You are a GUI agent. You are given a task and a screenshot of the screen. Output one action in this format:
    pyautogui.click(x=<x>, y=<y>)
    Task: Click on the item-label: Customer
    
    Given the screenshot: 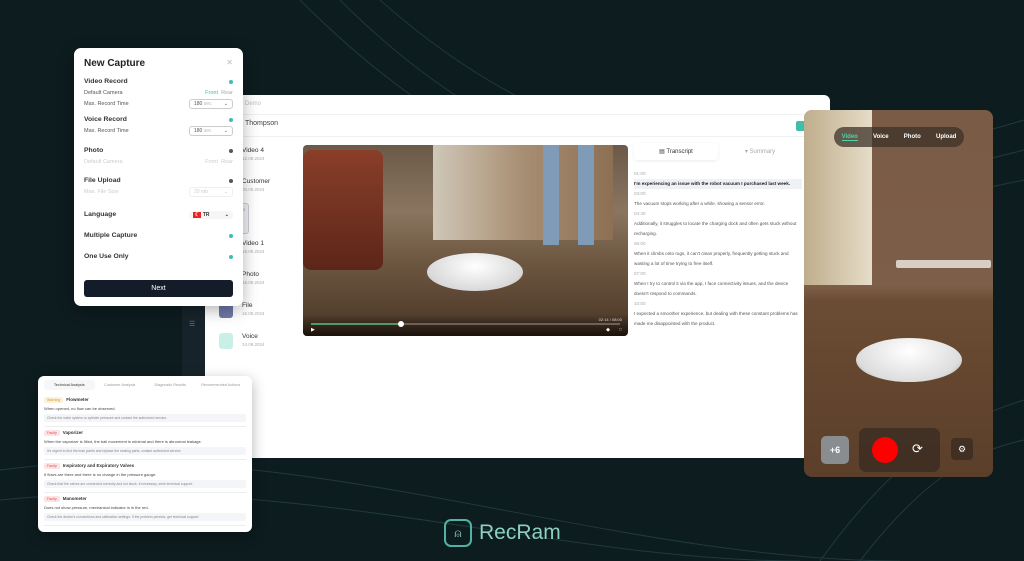 What is the action you would take?
    pyautogui.click(x=256, y=181)
    